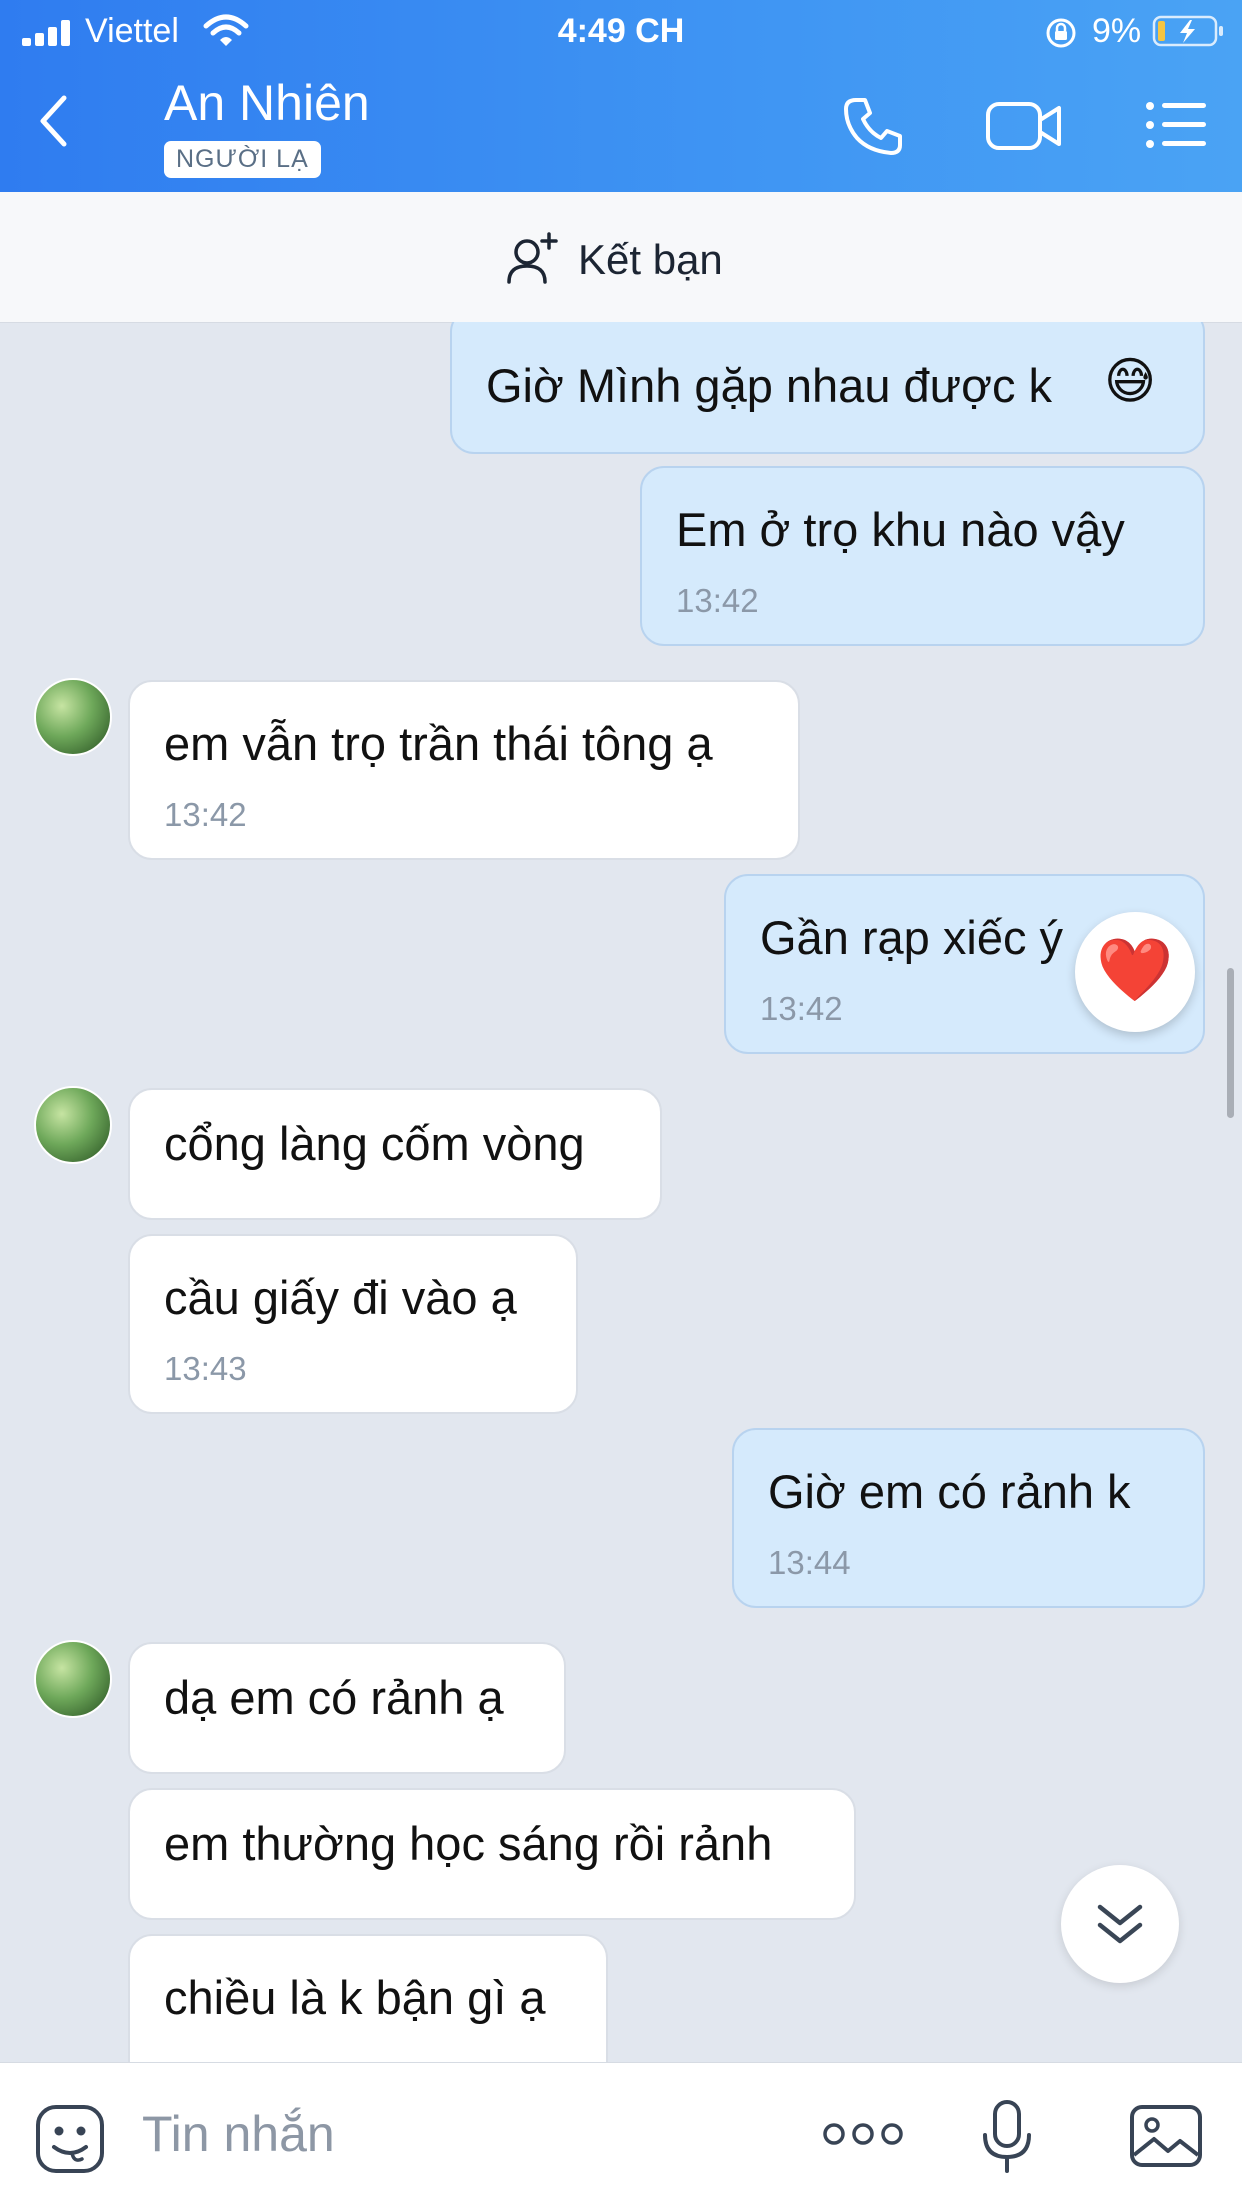  Describe the element at coordinates (53, 121) in the screenshot. I see `back-arrow-icon` at that location.